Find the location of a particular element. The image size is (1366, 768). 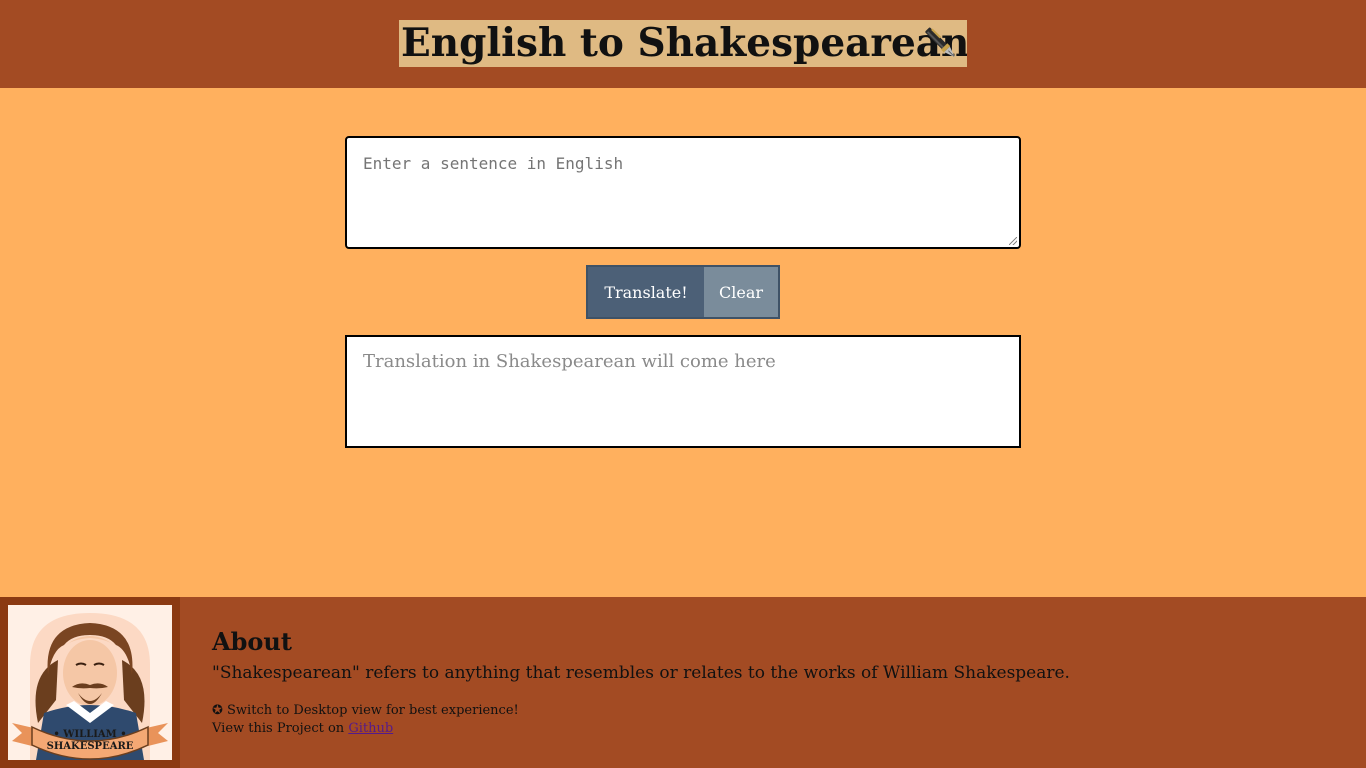

project-line: View this Project on Github is located at coordinates (302, 728).